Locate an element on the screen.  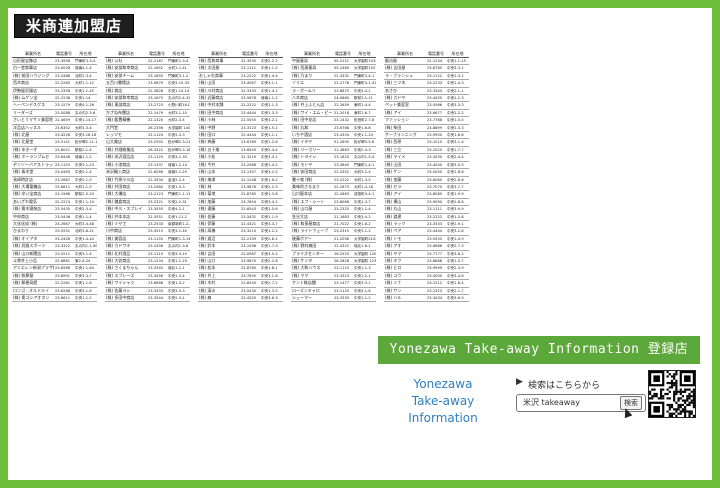
cell-addr: 中央3-1-33 is located at coordinates (178, 157).